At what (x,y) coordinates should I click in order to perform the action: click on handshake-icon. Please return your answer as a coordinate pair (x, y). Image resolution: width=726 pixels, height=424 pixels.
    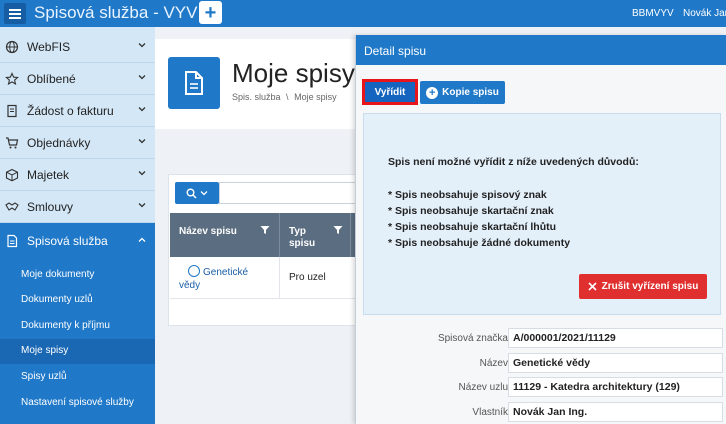
    Looking at the image, I should click on (12, 206).